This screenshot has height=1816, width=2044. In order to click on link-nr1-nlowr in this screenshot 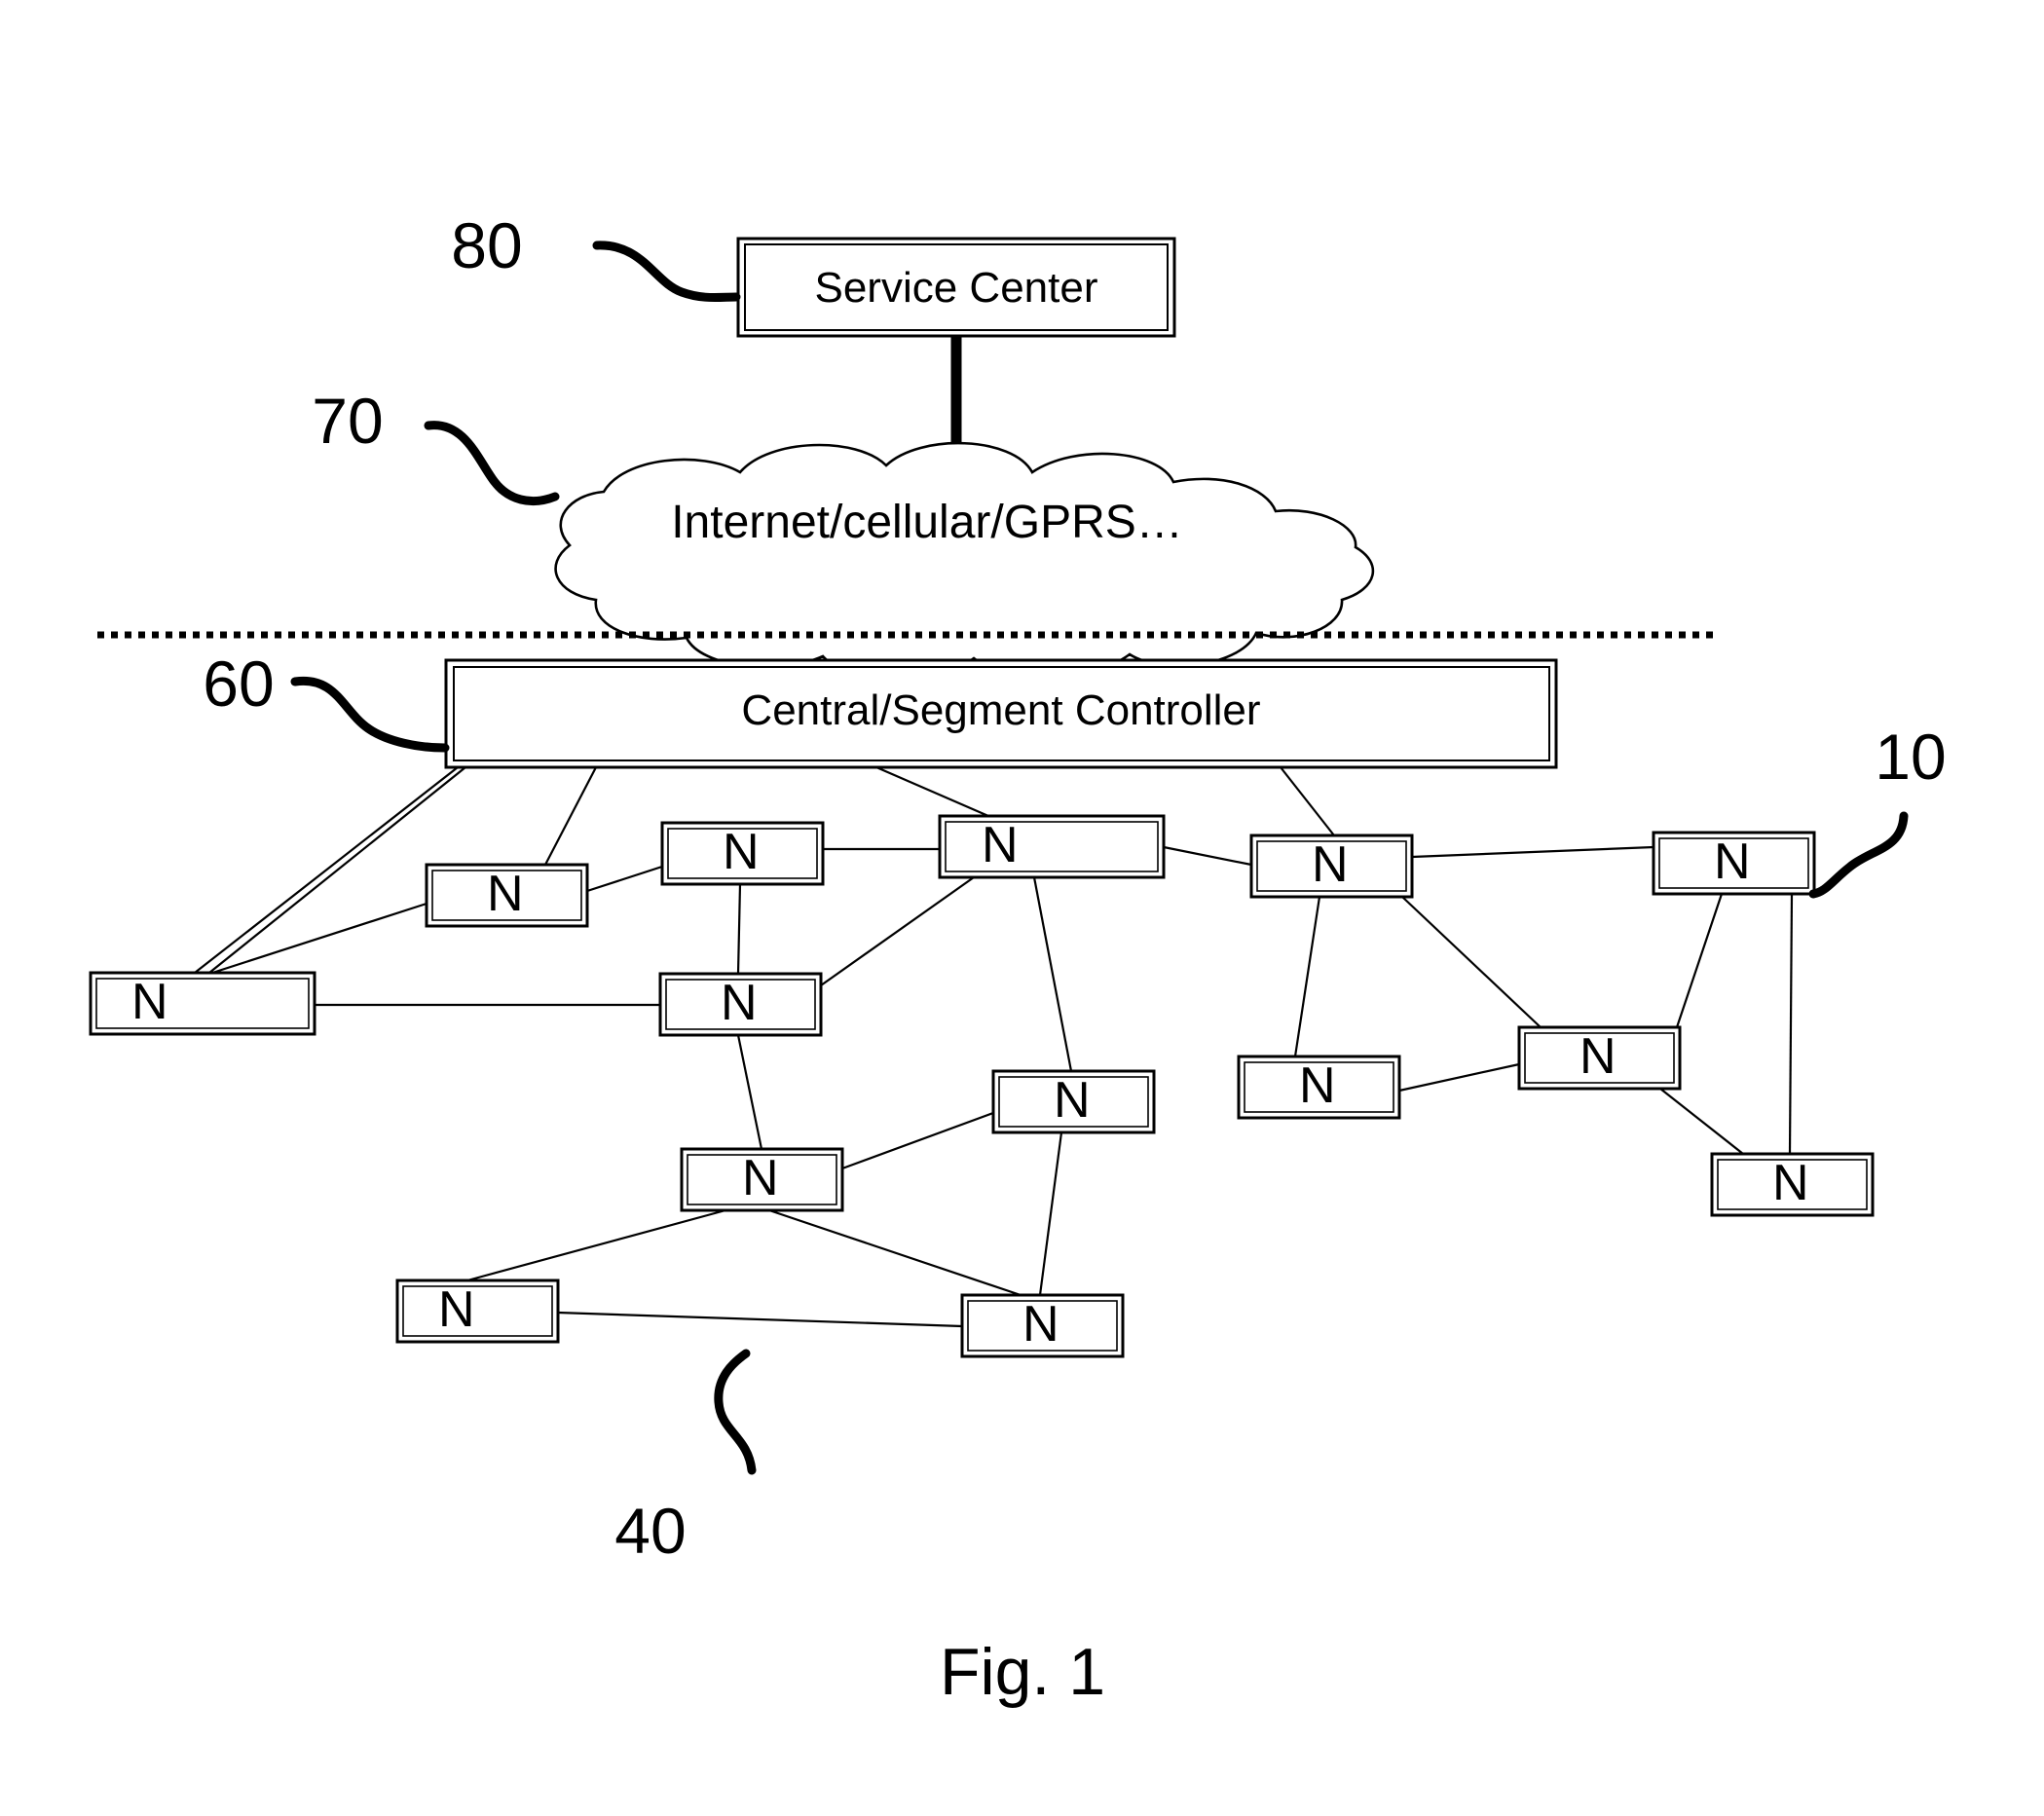, I will do `click(1791, 1024)`.